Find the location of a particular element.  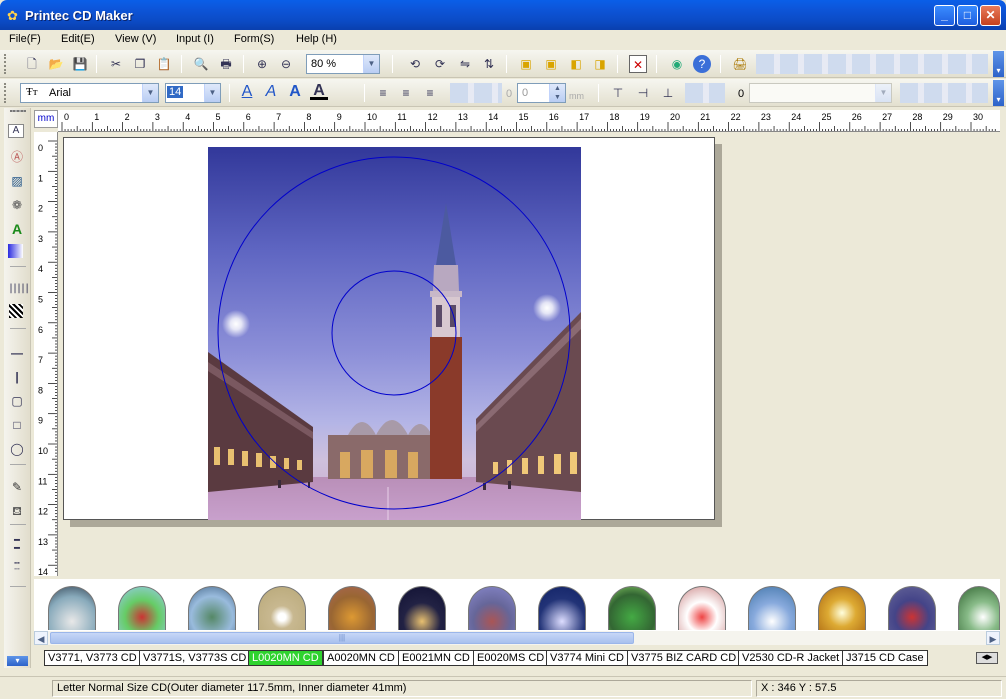

menu-input: Input (I) is located at coordinates (195, 39).